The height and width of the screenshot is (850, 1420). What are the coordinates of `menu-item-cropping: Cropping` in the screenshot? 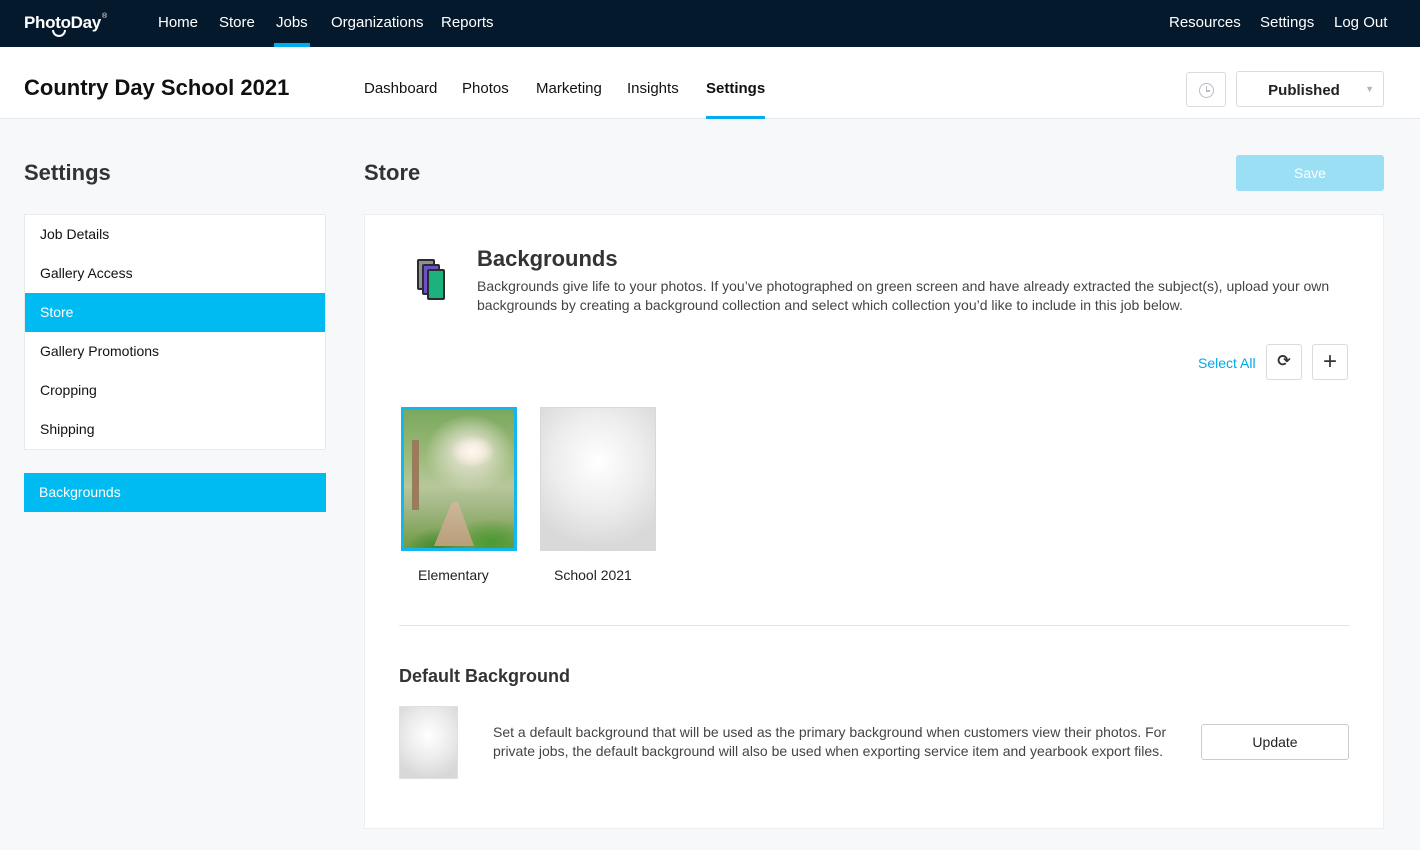 It's located at (175, 390).